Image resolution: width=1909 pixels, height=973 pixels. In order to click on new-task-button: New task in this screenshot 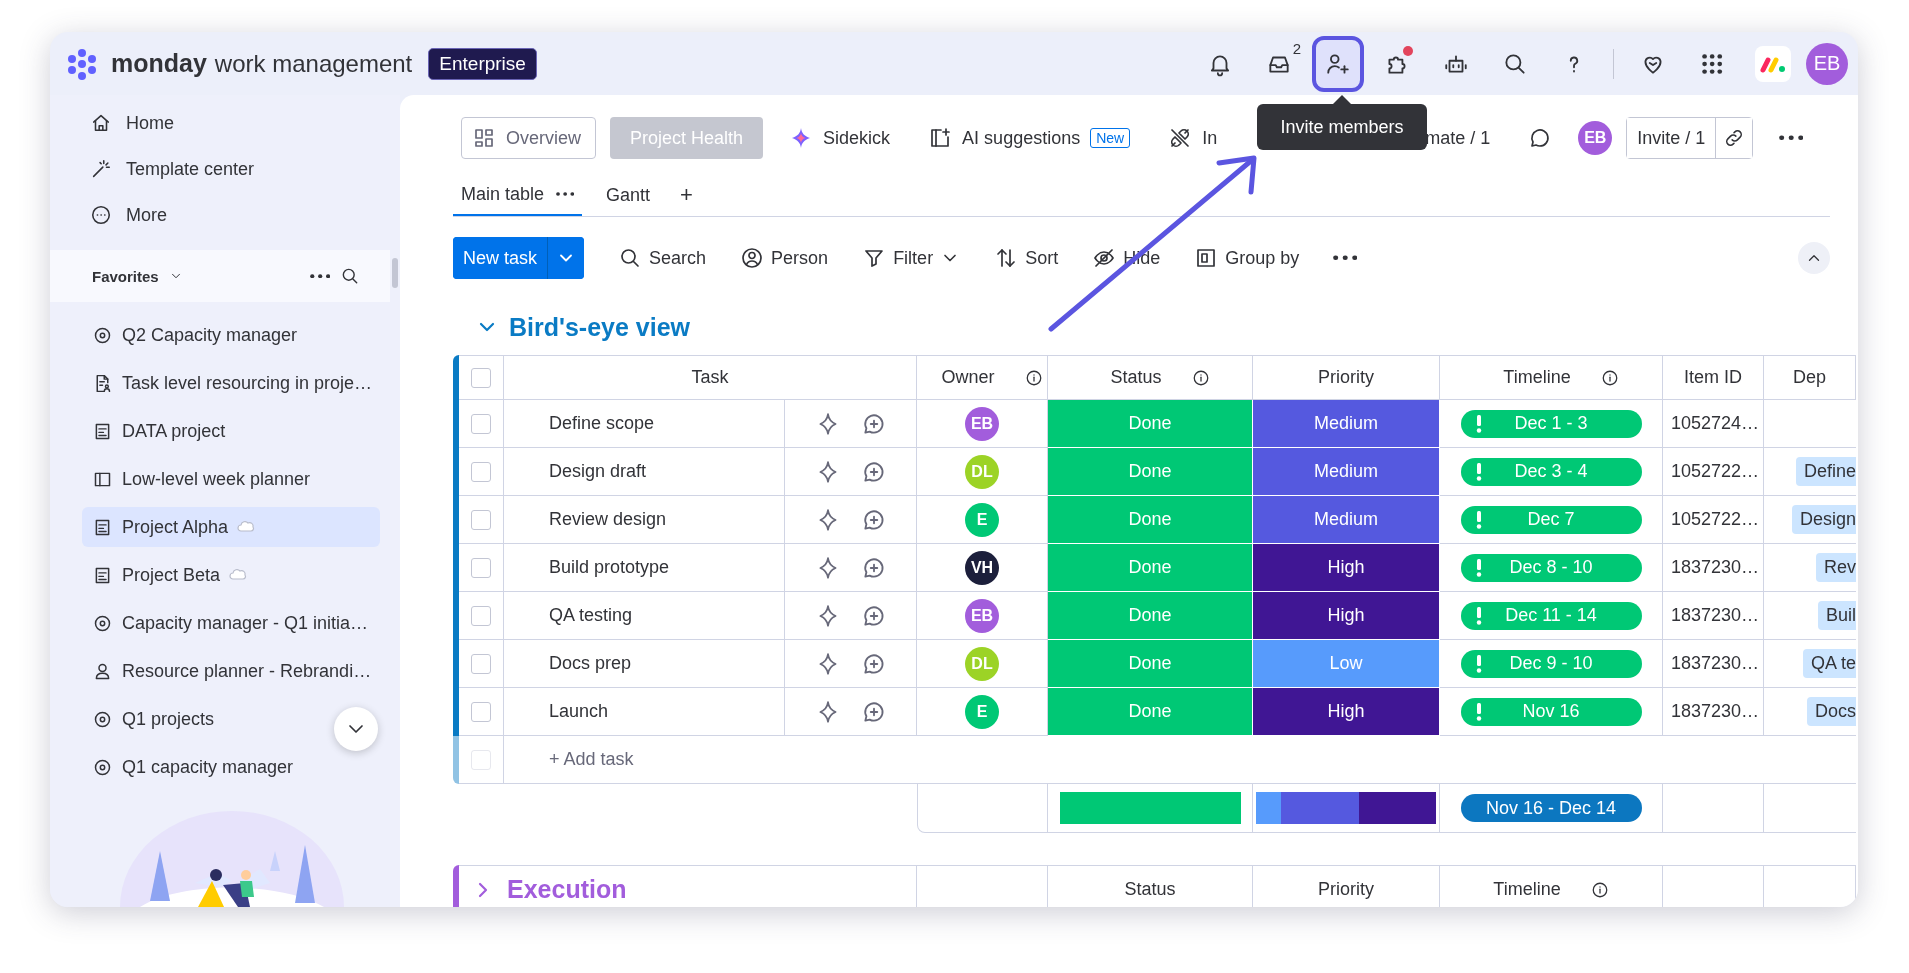, I will do `click(501, 258)`.